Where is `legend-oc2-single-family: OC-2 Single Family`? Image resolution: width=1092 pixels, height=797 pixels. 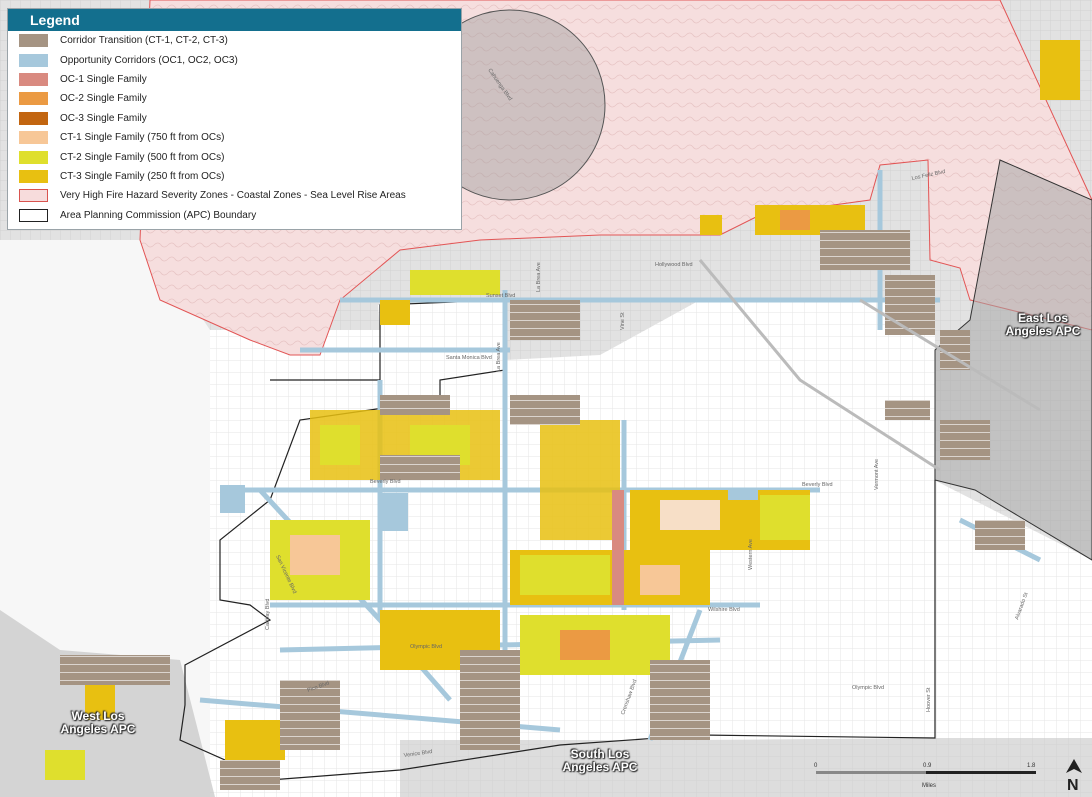
legend-oc2-single-family: OC-2 Single Family is located at coordinates (234, 98).